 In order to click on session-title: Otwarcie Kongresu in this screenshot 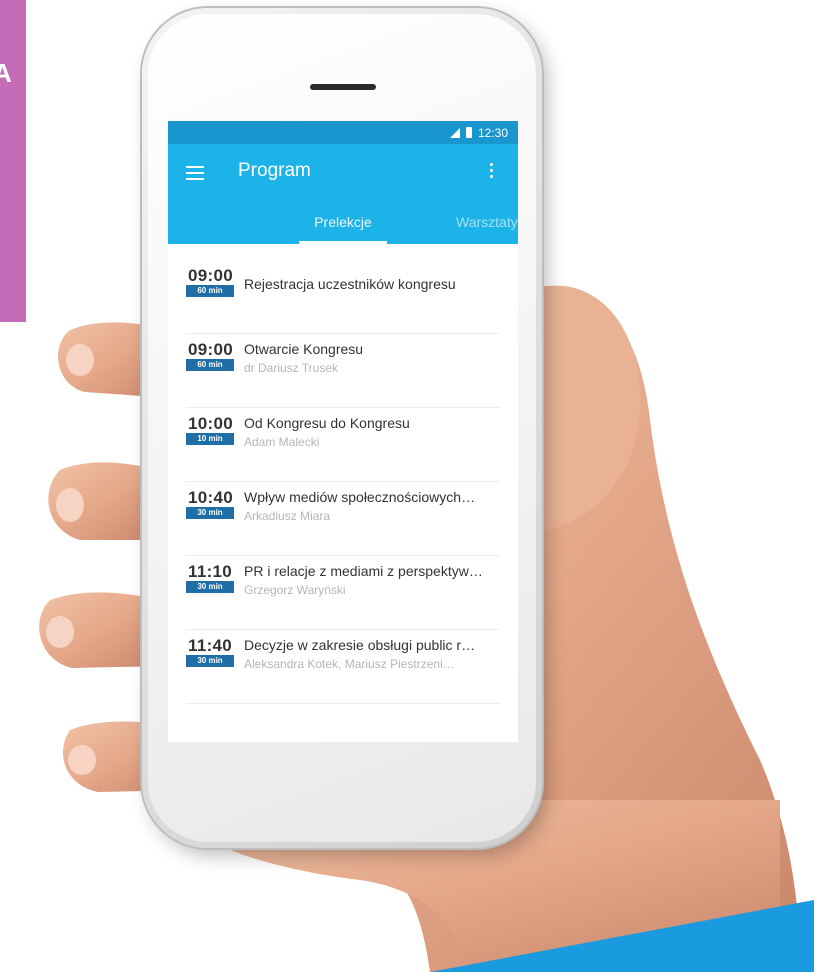, I will do `click(304, 349)`.